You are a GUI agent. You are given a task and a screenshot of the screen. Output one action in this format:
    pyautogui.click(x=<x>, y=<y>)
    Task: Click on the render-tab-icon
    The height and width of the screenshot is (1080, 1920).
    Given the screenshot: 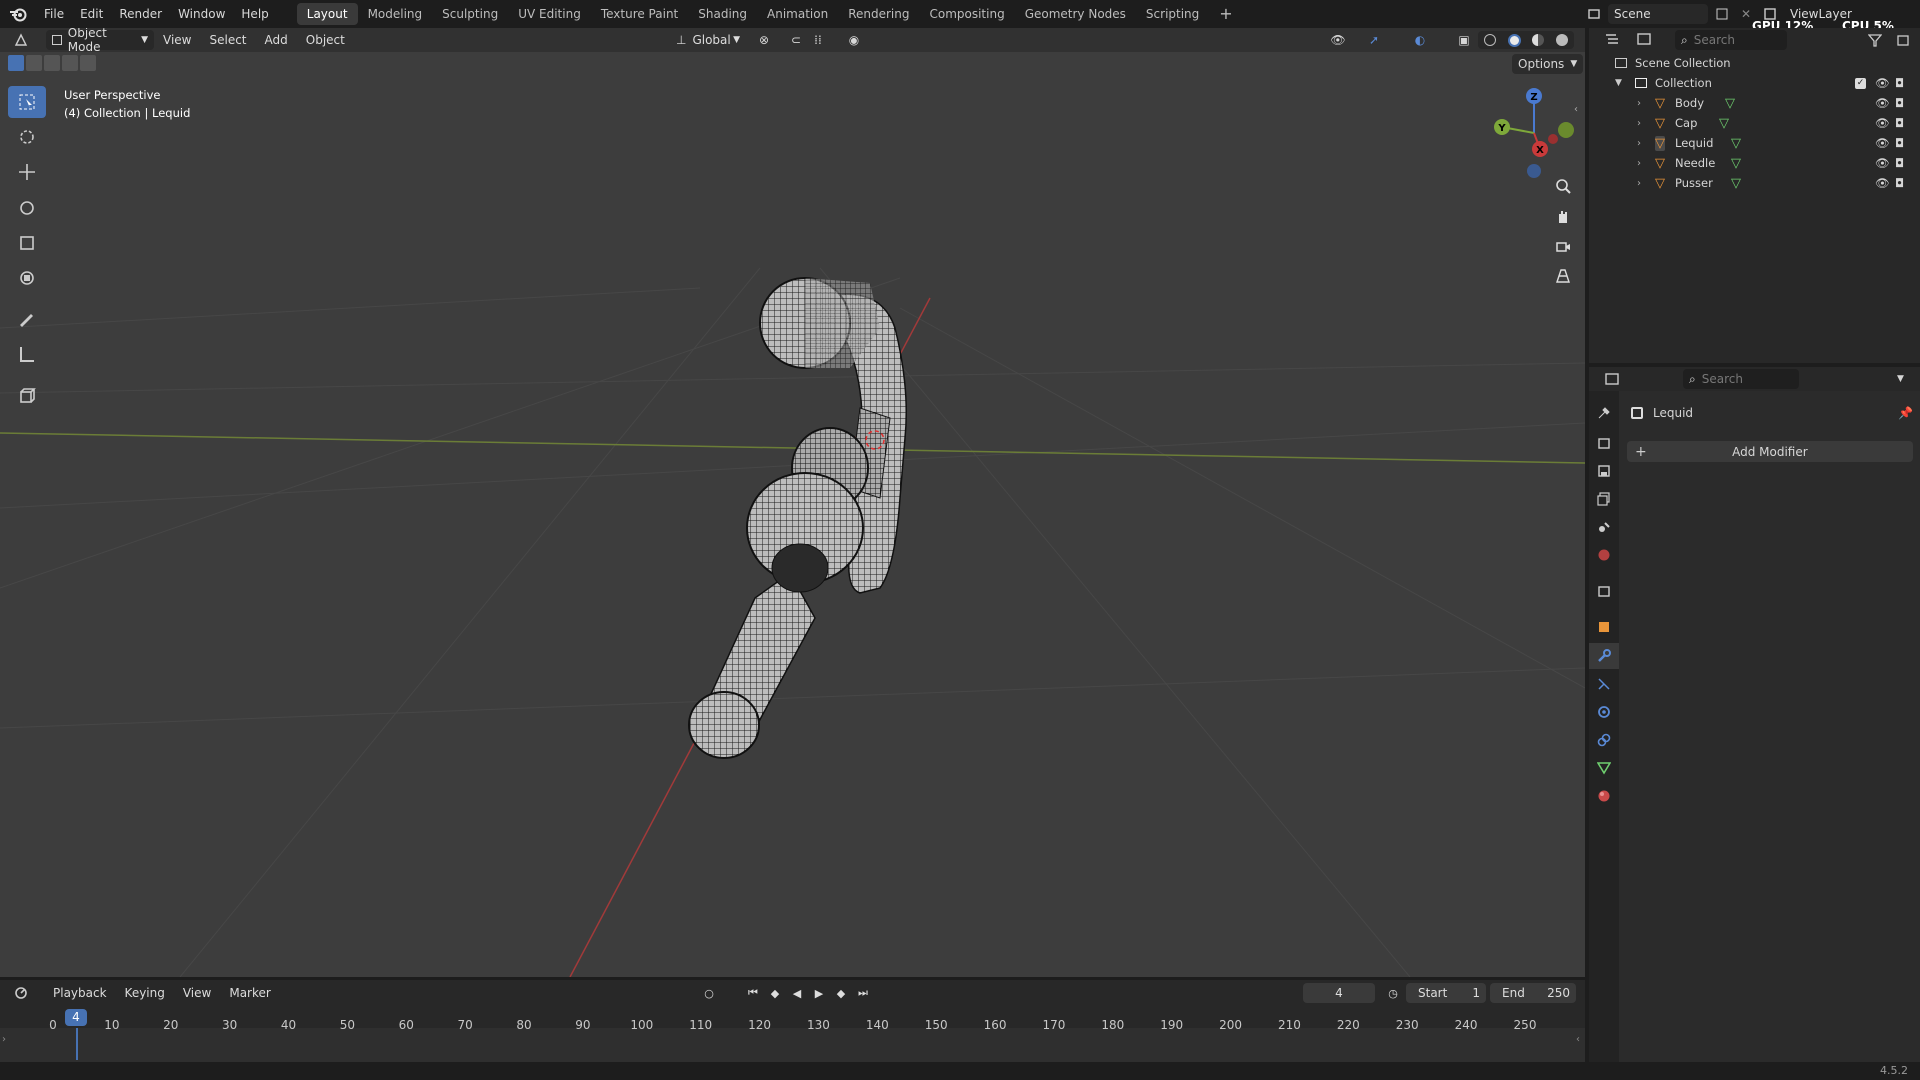 What is the action you would take?
    pyautogui.click(x=1604, y=443)
    